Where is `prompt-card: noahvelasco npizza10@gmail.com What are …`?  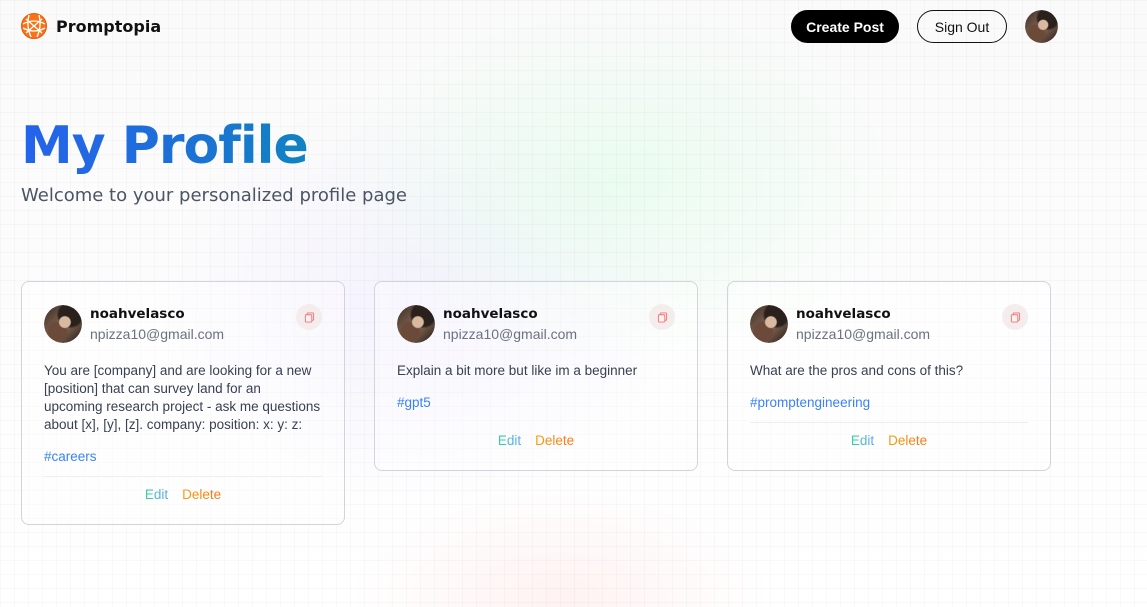
prompt-card: noahvelasco npizza10@gmail.com What are … is located at coordinates (889, 376).